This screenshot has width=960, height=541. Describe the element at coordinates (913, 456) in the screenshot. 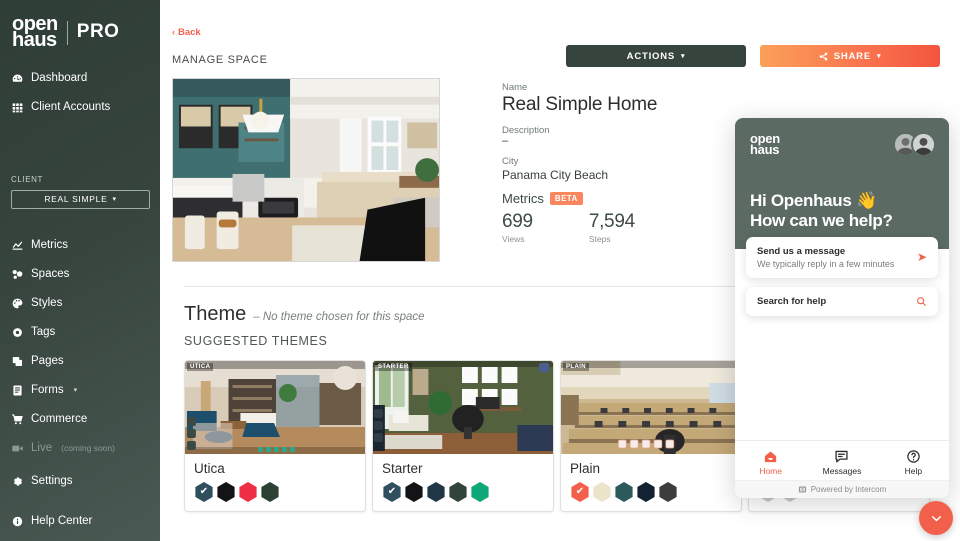

I see `question-icon` at that location.